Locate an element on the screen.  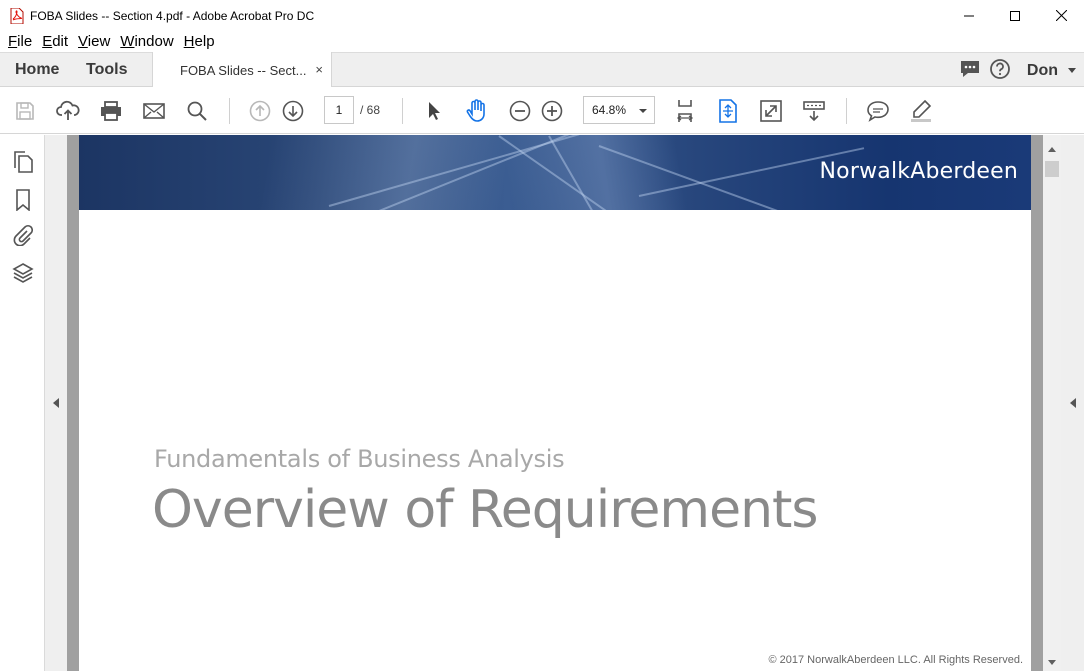
right-pane-toggle is located at coordinates (1072, 403).